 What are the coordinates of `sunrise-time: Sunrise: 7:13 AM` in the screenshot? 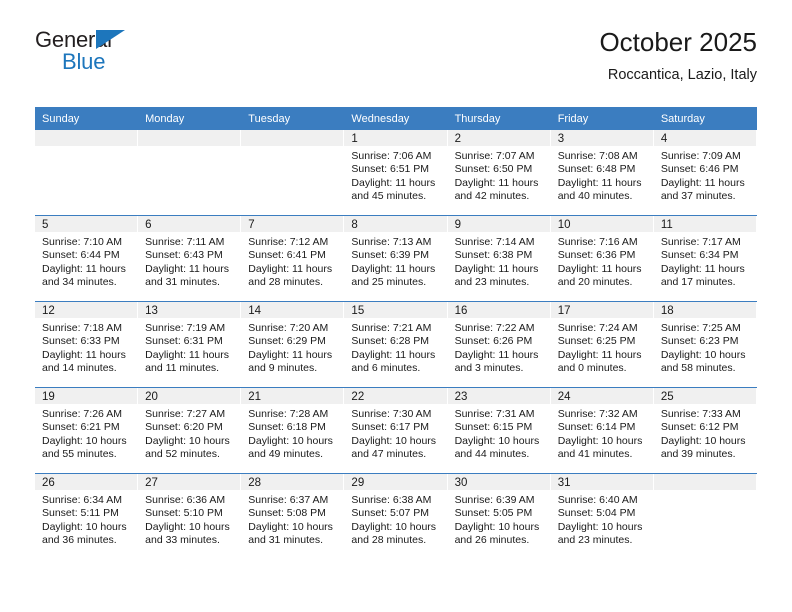 It's located at (391, 242).